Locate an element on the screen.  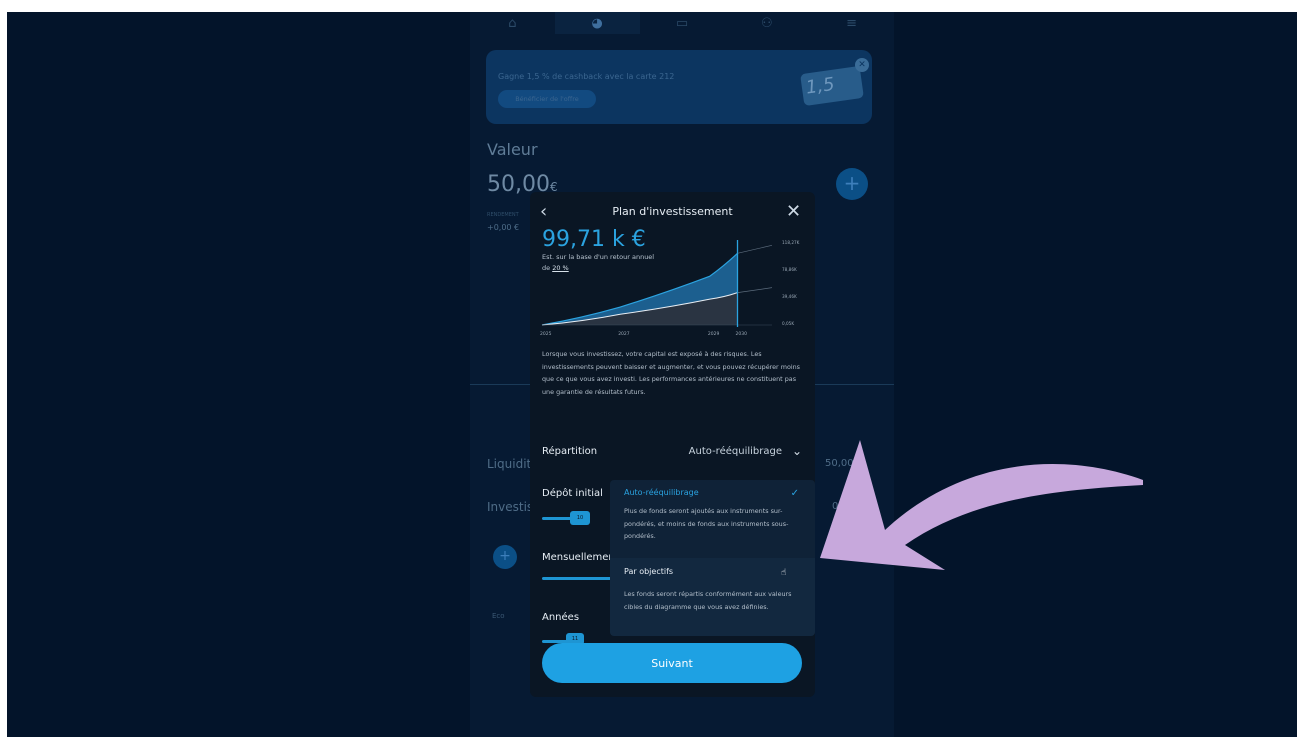
promo-button: Bénéficier de l'offre is located at coordinates (547, 99).